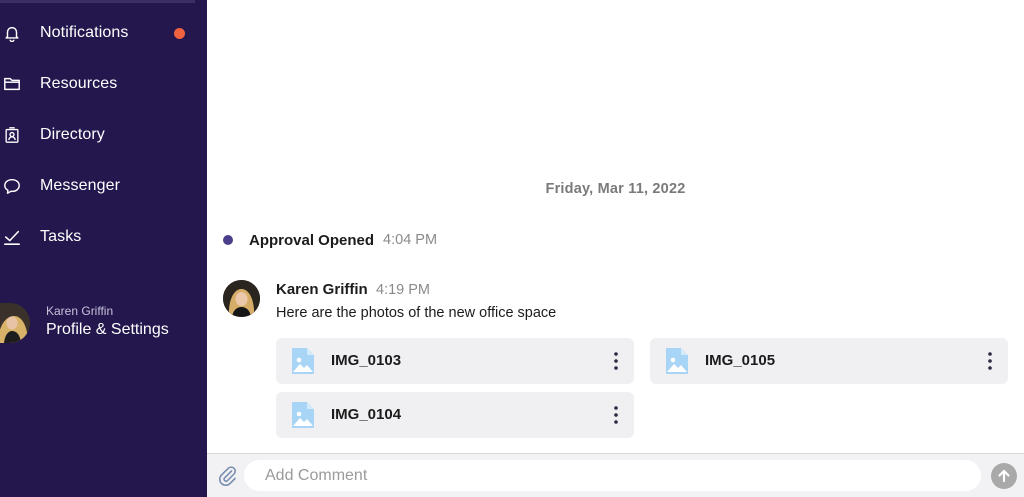 Image resolution: width=1024 pixels, height=497 pixels. I want to click on profile-name: Karen Griffin, so click(80, 311).